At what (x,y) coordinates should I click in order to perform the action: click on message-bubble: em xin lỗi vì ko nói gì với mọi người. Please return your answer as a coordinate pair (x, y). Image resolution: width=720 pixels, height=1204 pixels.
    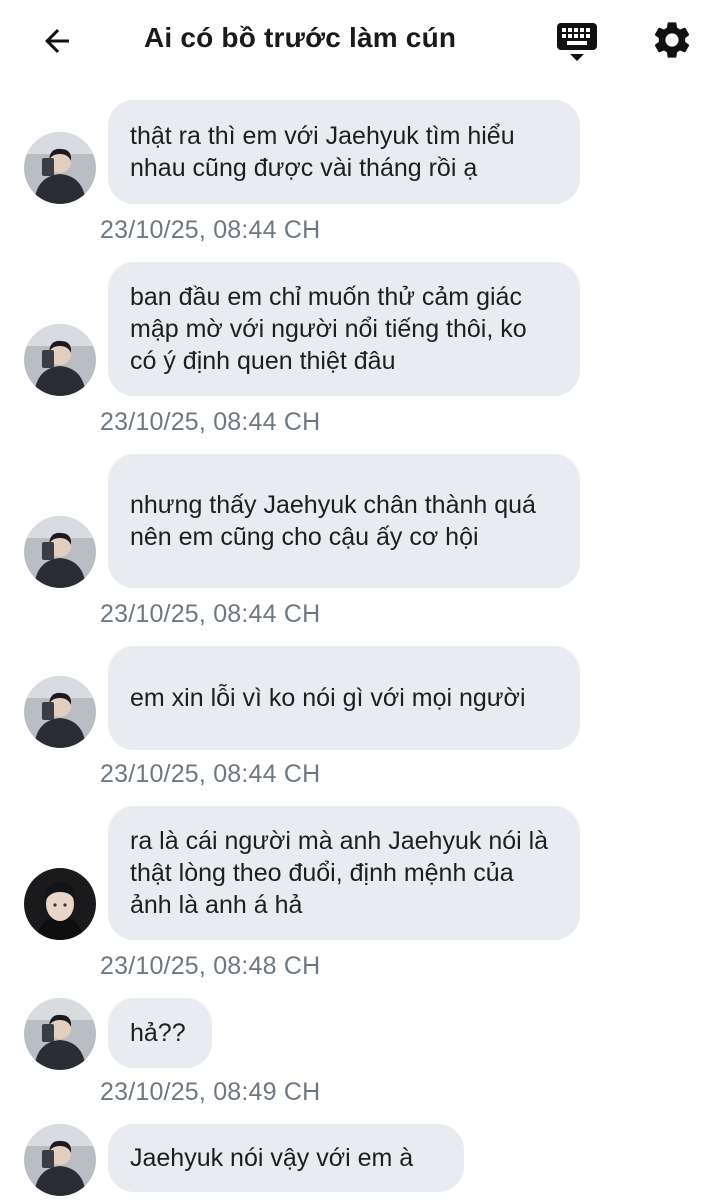
    Looking at the image, I should click on (344, 698).